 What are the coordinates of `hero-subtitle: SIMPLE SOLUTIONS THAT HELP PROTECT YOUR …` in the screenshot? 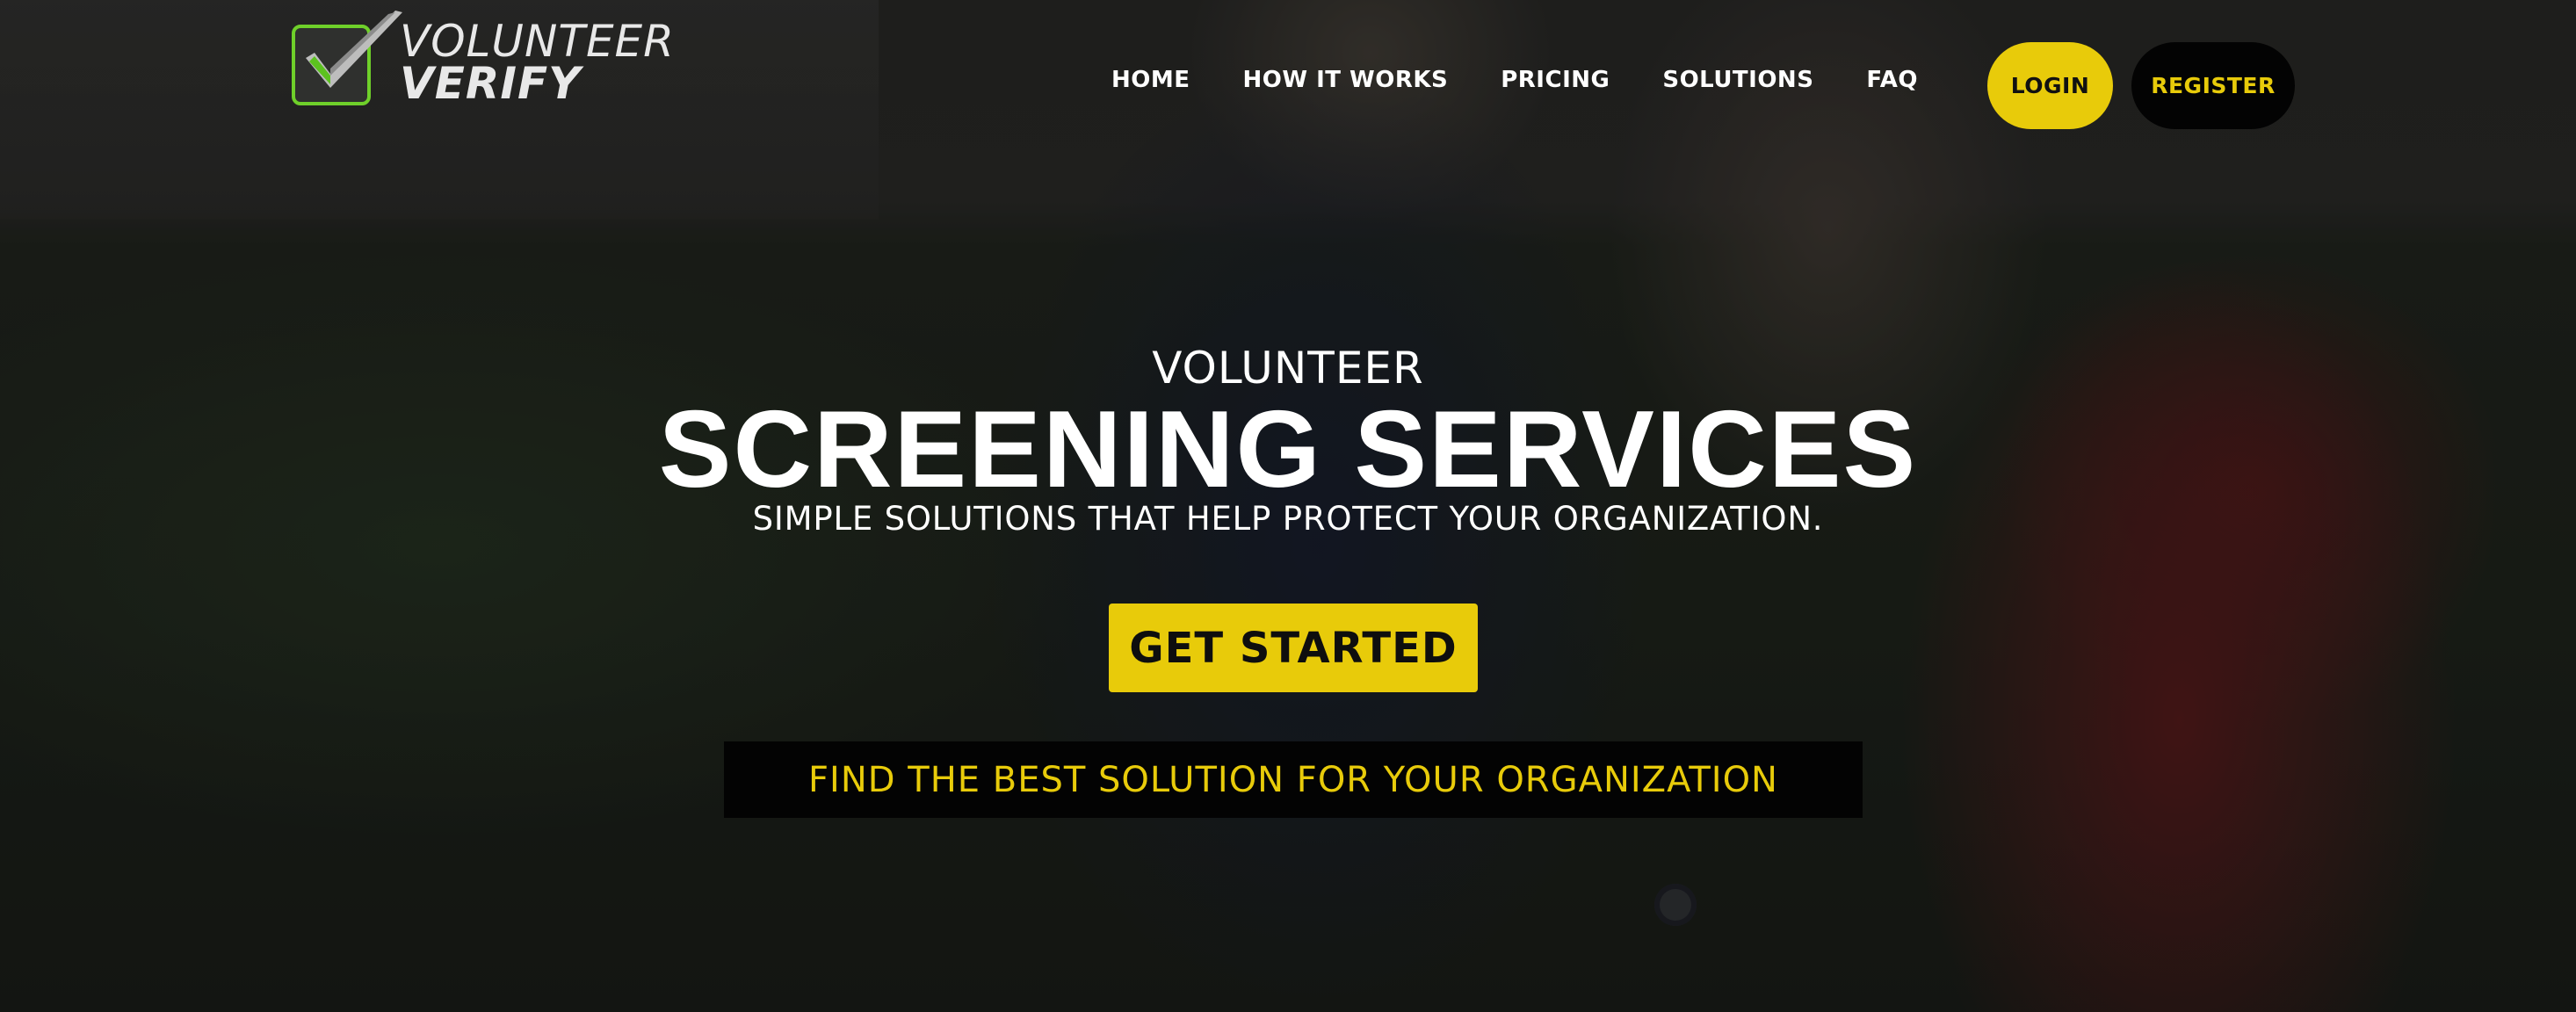 It's located at (1288, 519).